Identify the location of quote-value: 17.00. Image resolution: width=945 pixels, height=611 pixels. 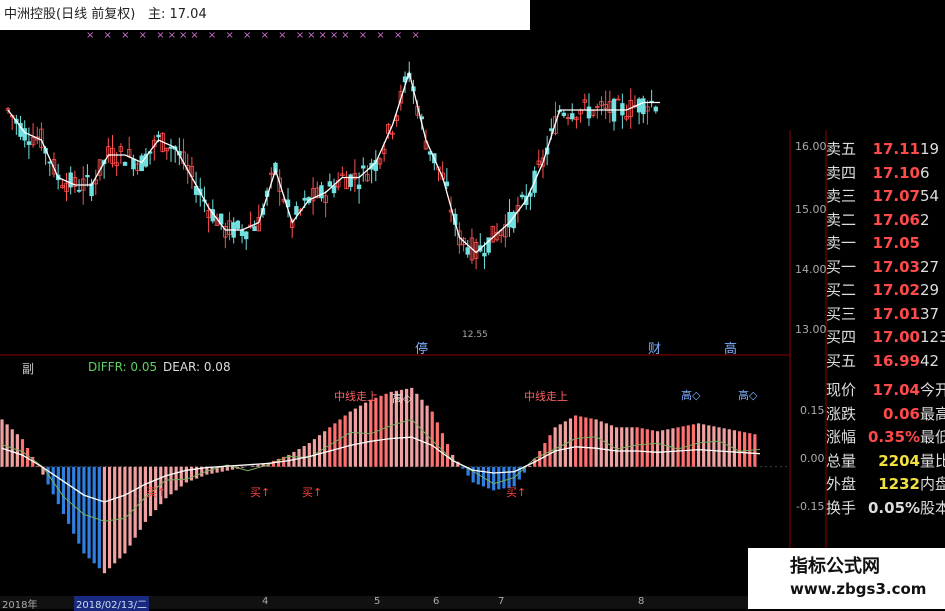
(896, 337).